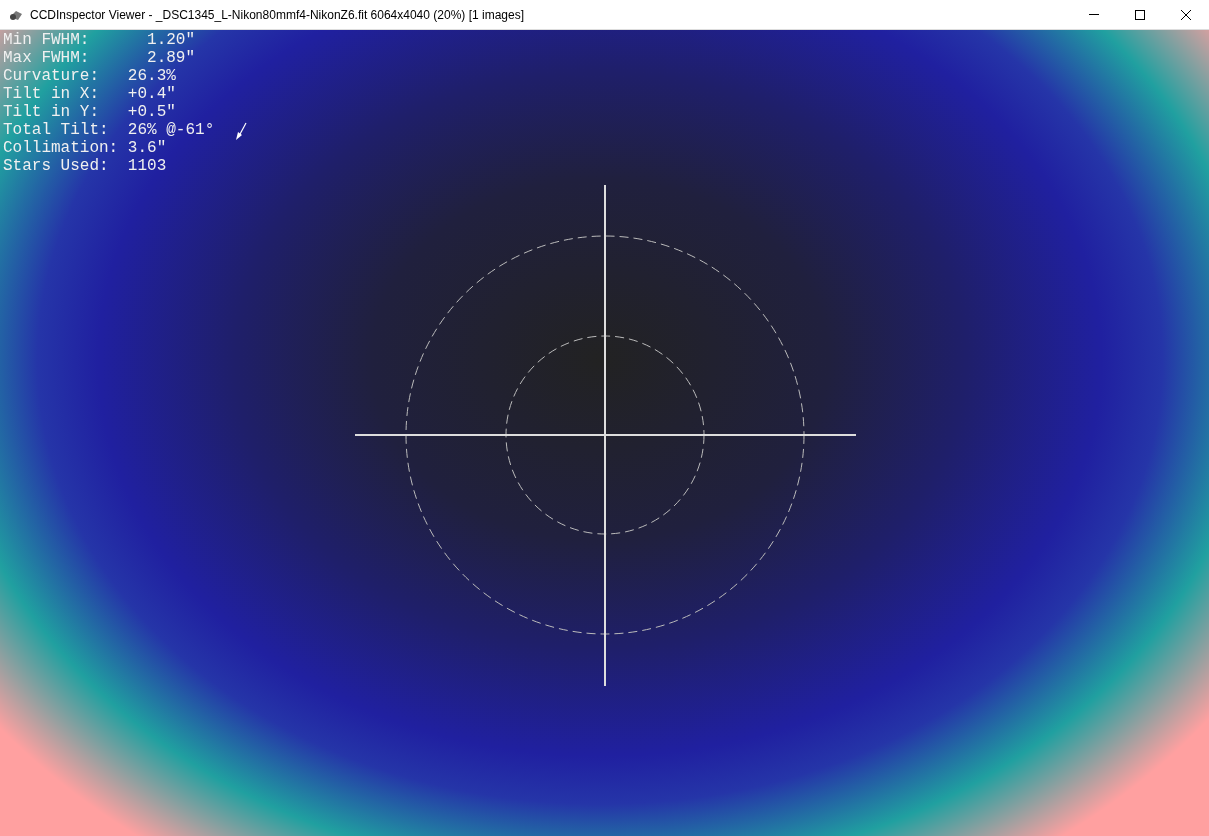  Describe the element at coordinates (241, 131) in the screenshot. I see `tilt-arrow` at that location.